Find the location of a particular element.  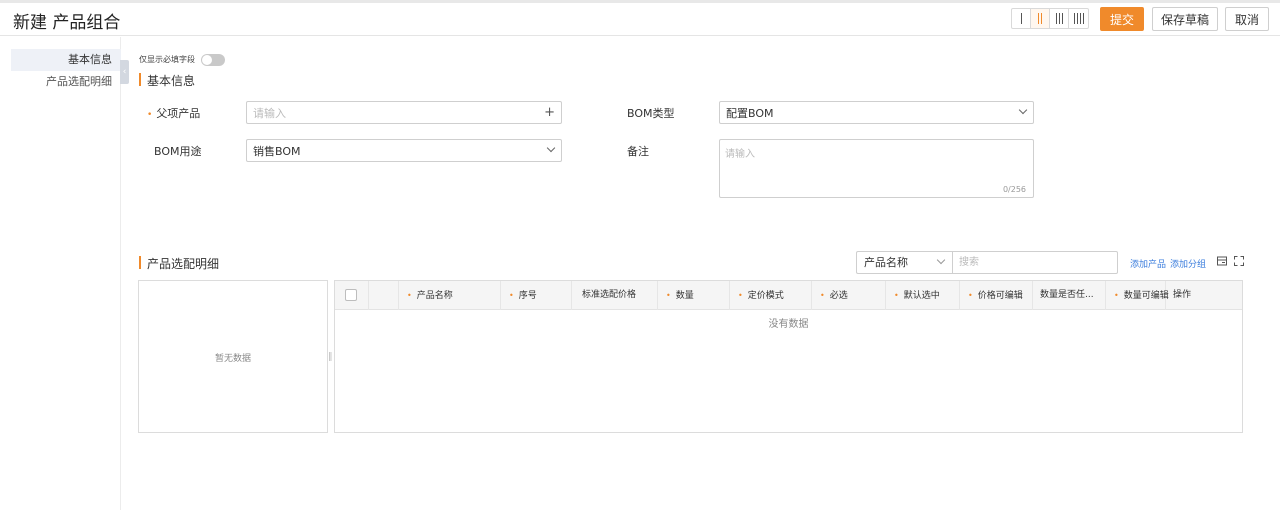

layout-2-column-button is located at coordinates (1040, 18).